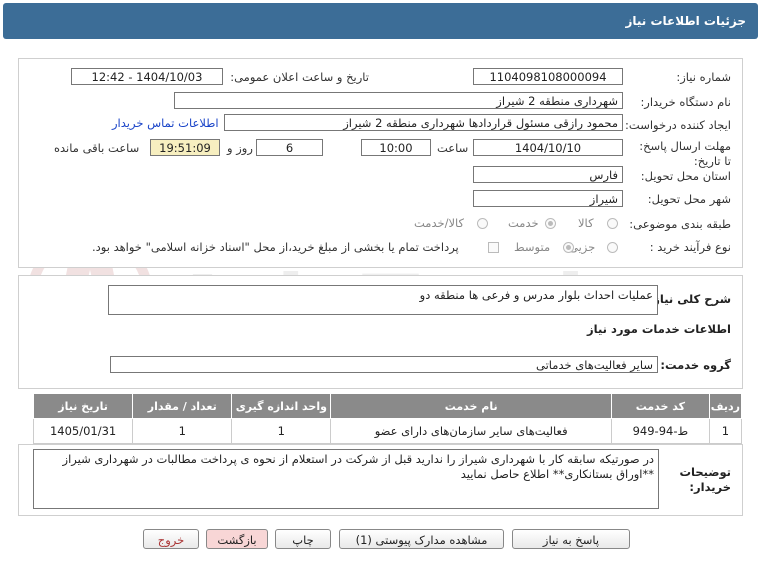 This screenshot has width=761, height=566. I want to click on cell-name: فعالیت‌های سایر سازمان‌های دارای عضو, so click(471, 431).